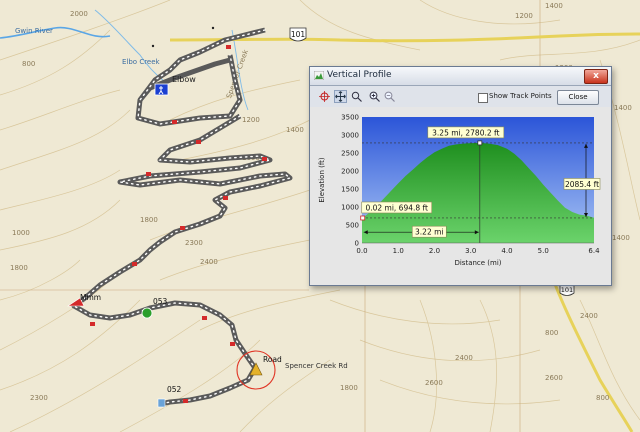  What do you see at coordinates (361, 251) in the screenshot?
I see `x-tick-label: 0.0` at bounding box center [361, 251].